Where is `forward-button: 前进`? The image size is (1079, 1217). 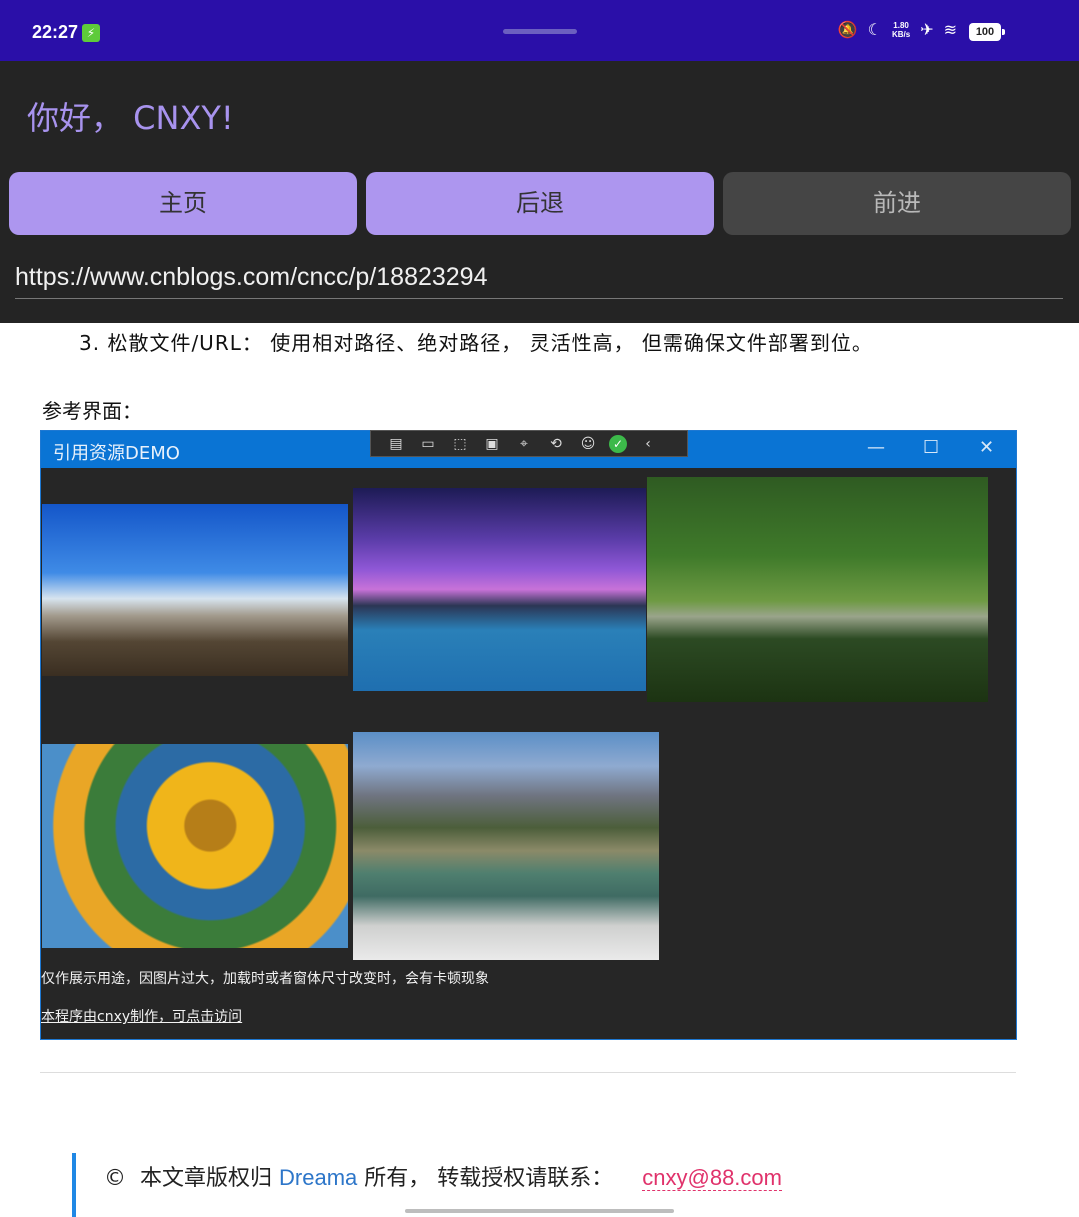 forward-button: 前进 is located at coordinates (897, 203).